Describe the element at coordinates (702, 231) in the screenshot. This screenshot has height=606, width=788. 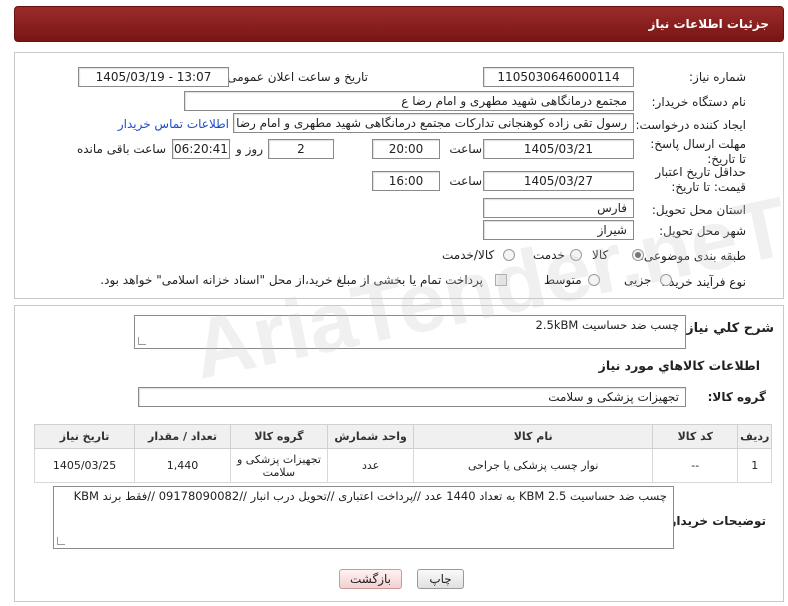
I see `city-label: شهر محل تحویل:` at that location.